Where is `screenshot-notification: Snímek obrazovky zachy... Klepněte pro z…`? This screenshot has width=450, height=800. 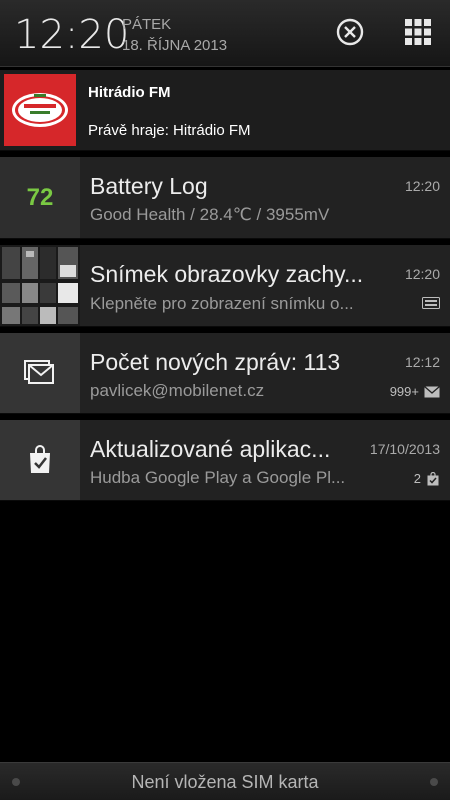 screenshot-notification: Snímek obrazovky zachy... Klepněte pro z… is located at coordinates (225, 286).